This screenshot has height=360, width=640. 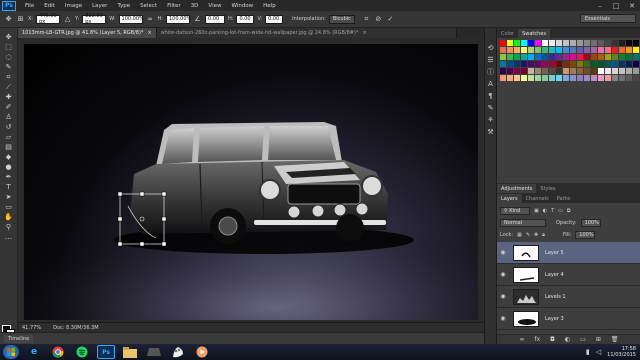 What do you see at coordinates (9, 87) in the screenshot?
I see `eyedropper-tool-icon: ⟋` at bounding box center [9, 87].